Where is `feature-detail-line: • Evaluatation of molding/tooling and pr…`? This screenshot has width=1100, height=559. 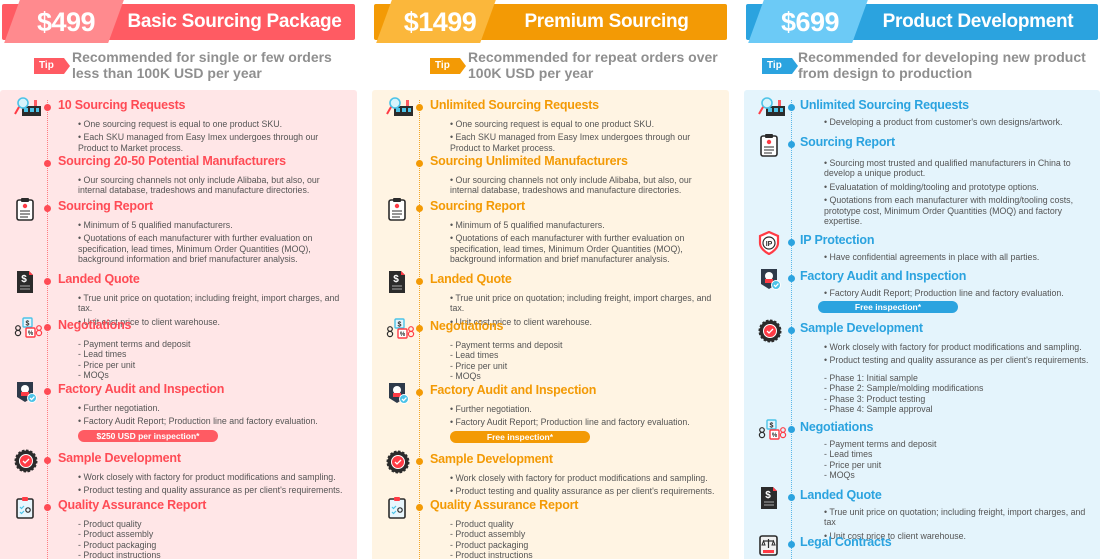 feature-detail-line: • Evaluatation of molding/tooling and pr… is located at coordinates (931, 186).